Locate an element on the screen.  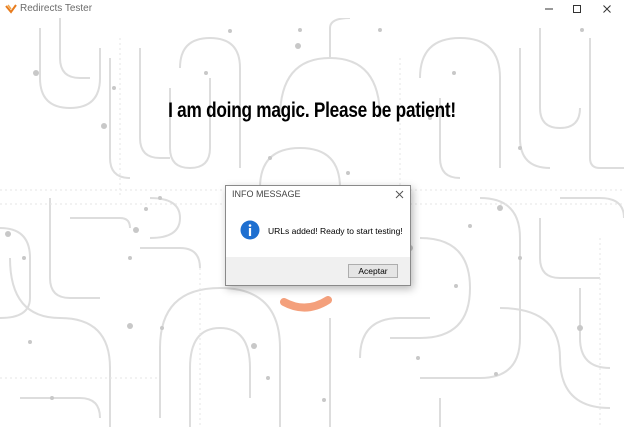
dialog-message: URLs added! Ready to start testing! is located at coordinates (335, 231).